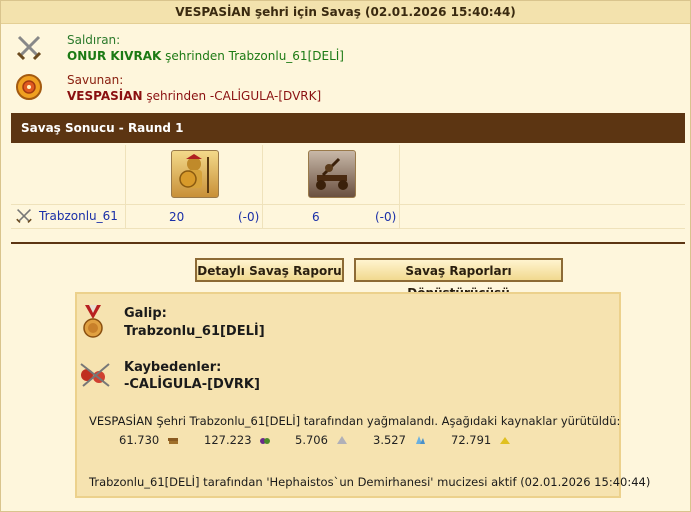 The width and height of the screenshot is (691, 512). Describe the element at coordinates (172, 441) in the screenshot. I see `wood-icon` at that location.